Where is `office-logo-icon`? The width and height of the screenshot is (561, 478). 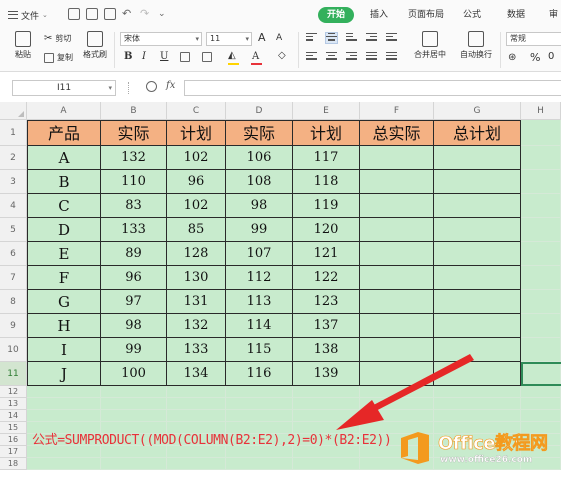 office-logo-icon is located at coordinates (415, 448).